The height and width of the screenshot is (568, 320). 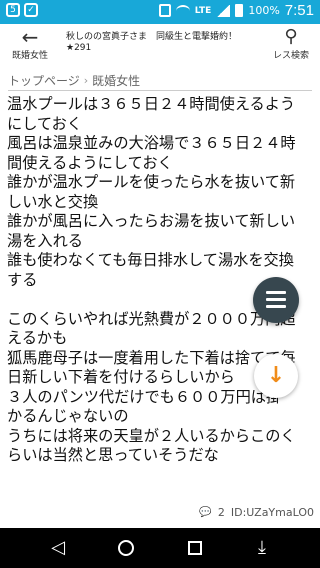 I want to click on post-line: 誰かが温水プールを使ったら水を抜いて新, so click(x=151, y=182).